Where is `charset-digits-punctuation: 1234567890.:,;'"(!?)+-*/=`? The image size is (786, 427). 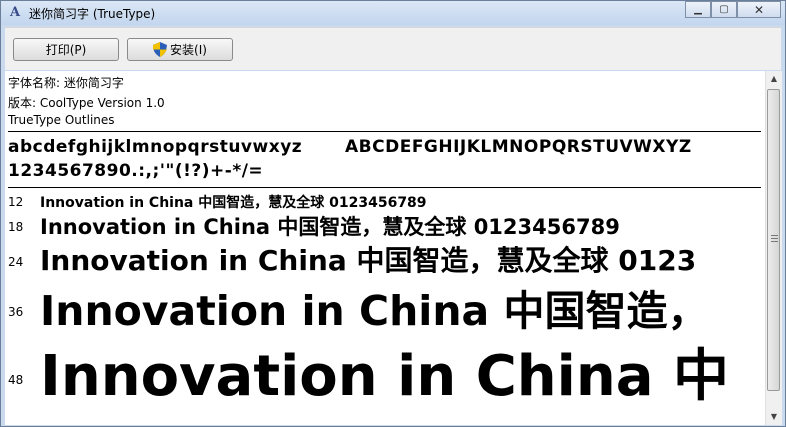 charset-digits-punctuation: 1234567890.:,;'"(!?)+-*/= is located at coordinates (136, 171).